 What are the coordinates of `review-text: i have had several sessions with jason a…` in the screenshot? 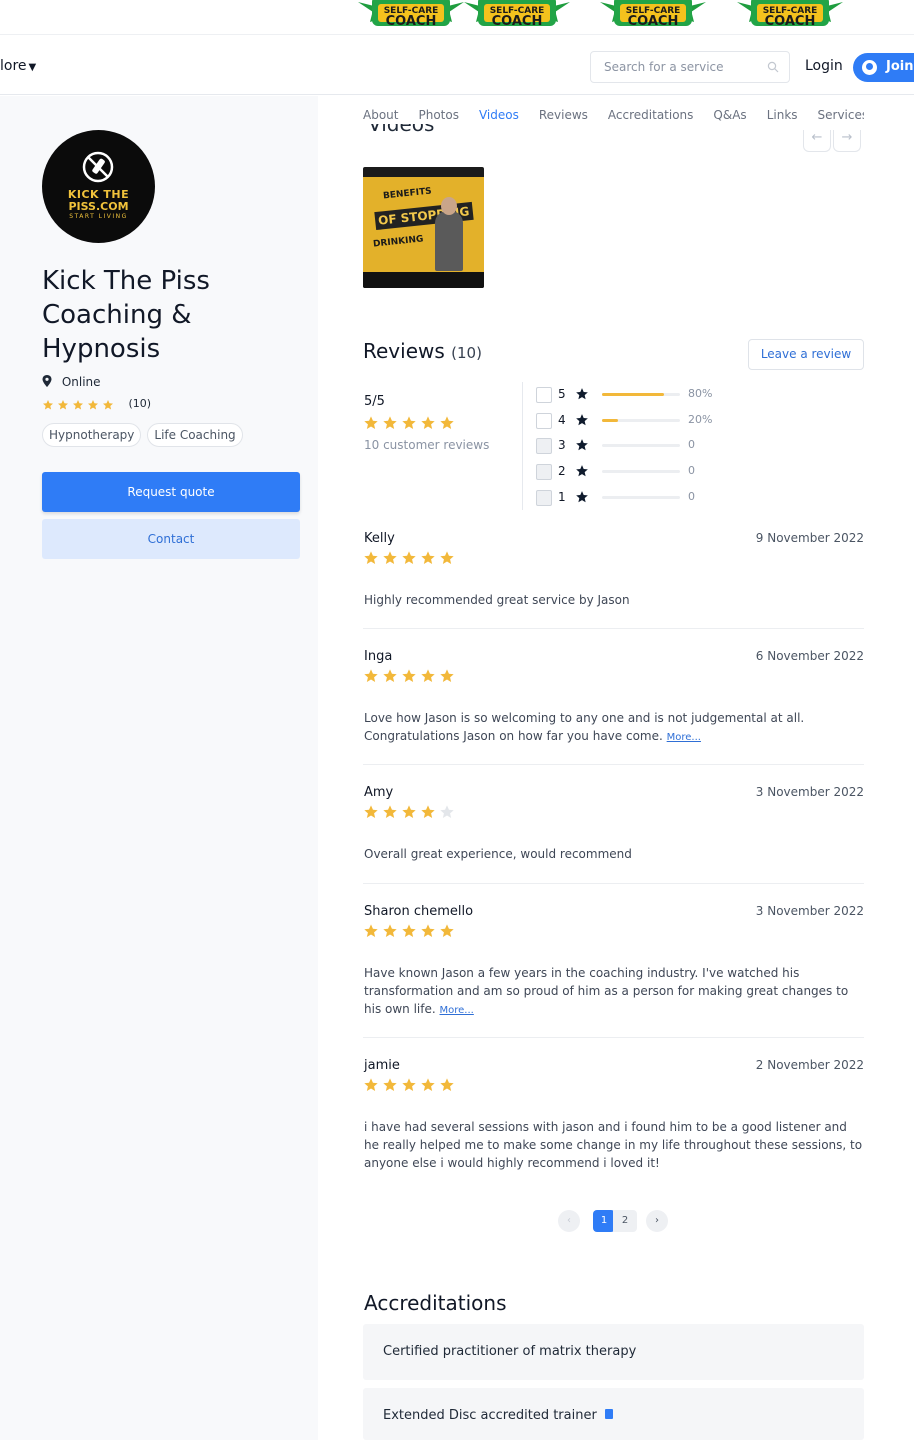 It's located at (614, 1145).